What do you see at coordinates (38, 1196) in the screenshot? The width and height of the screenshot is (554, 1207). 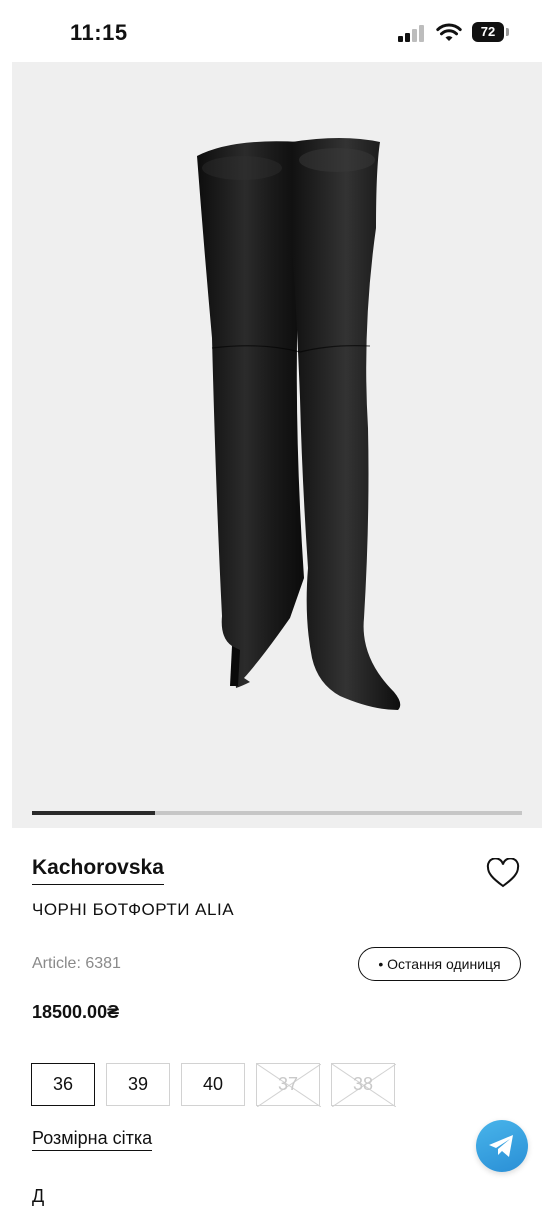 I see `description-heading-partial: Д` at bounding box center [38, 1196].